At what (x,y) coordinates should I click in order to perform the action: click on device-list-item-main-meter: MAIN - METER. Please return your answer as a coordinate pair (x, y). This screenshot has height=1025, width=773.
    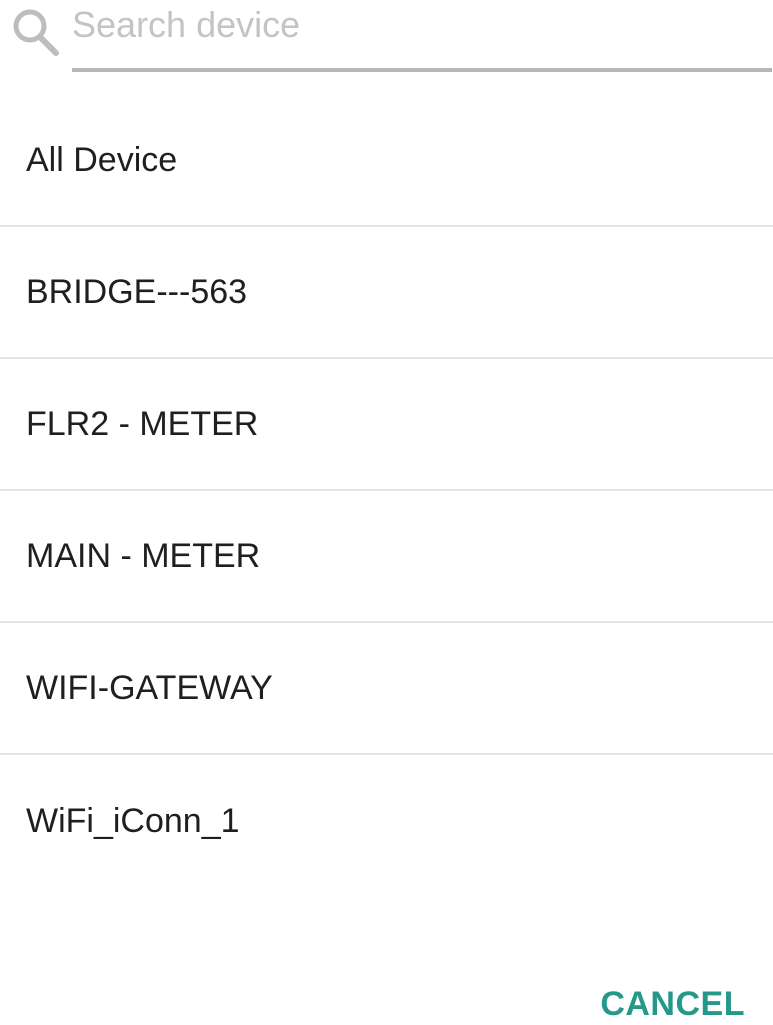
    Looking at the image, I should click on (386, 557).